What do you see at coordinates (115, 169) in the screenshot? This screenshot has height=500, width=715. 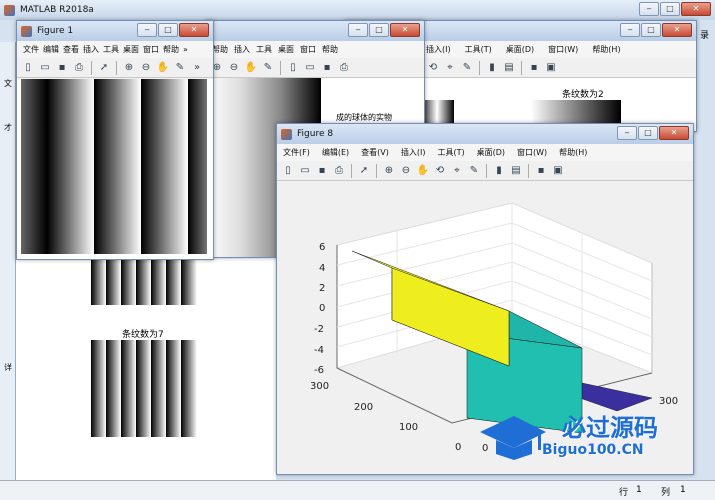 I see `figure-1-canvas` at bounding box center [115, 169].